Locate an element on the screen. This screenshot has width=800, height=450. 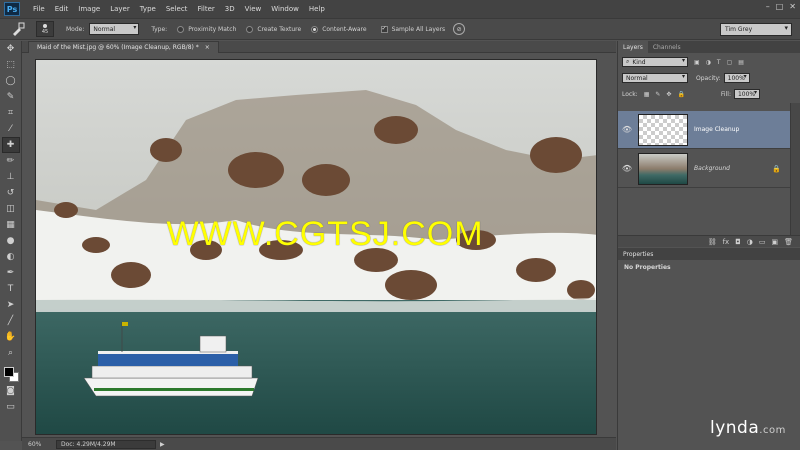
path-selection-tool-icon: ➤ is located at coordinates (11, 305).